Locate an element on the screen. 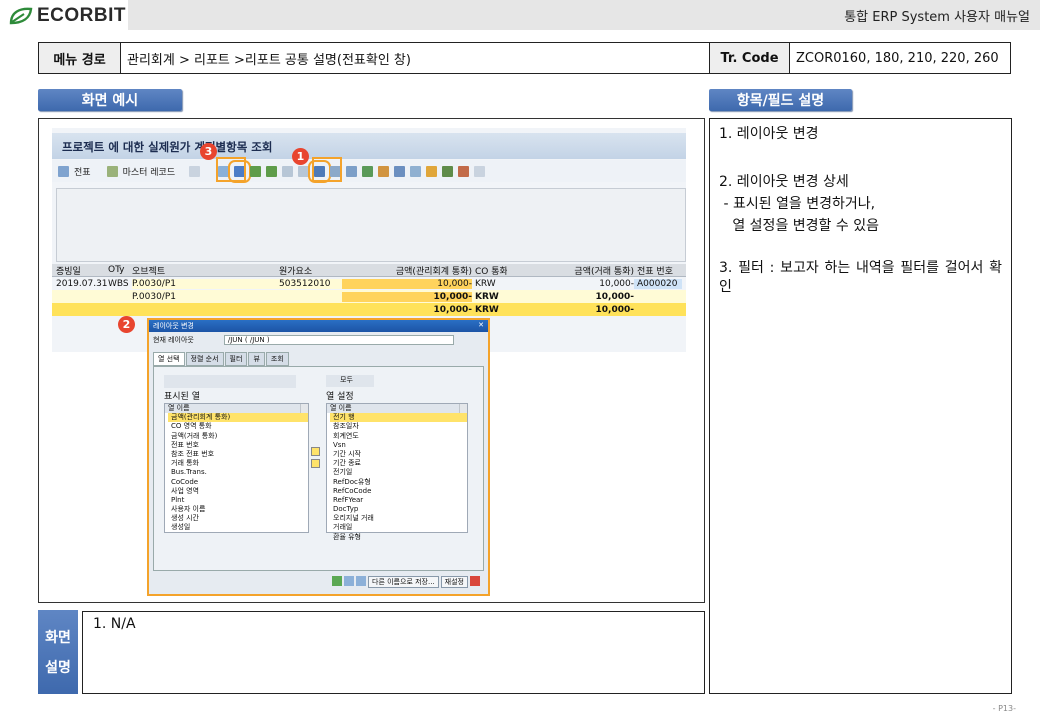 This screenshot has width=1040, height=720. list-item: CoCode is located at coordinates (238, 482).